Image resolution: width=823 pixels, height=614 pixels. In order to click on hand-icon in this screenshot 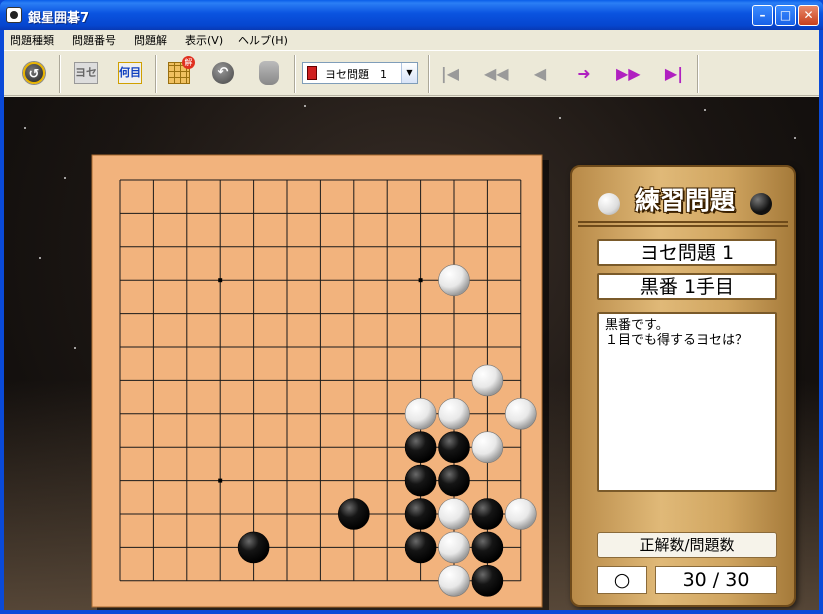, I will do `click(269, 73)`.